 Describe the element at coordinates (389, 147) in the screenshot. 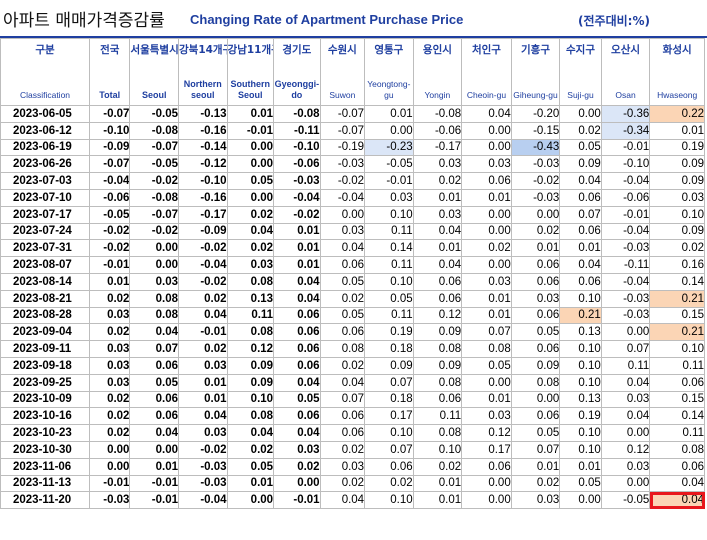

I see `rate-cell: -0.23` at that location.